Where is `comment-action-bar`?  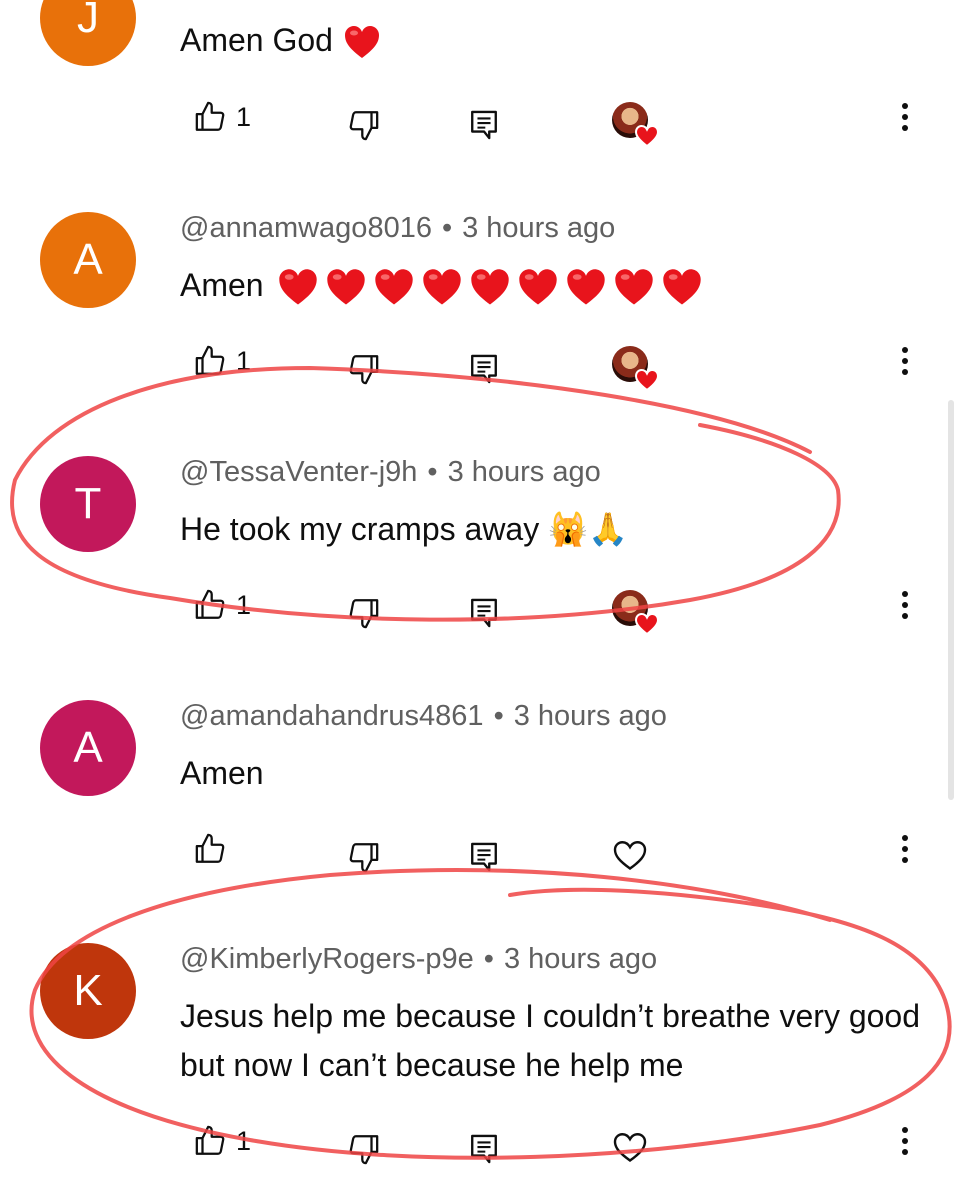 comment-action-bar is located at coordinates (480, 853).